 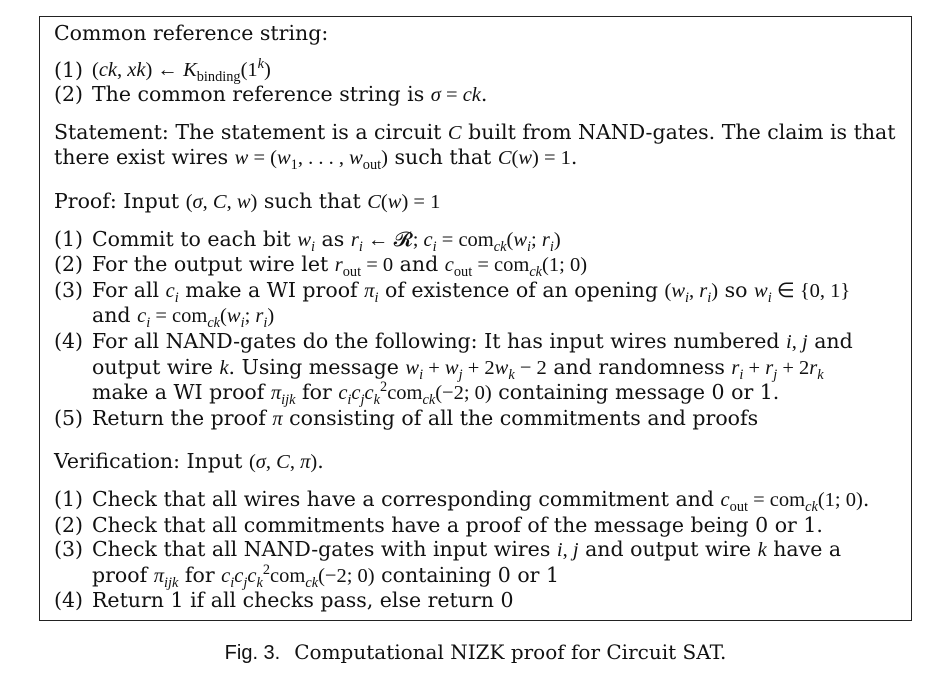 I want to click on proof-item-4-text-e: and randomness, so click(x=639, y=366).